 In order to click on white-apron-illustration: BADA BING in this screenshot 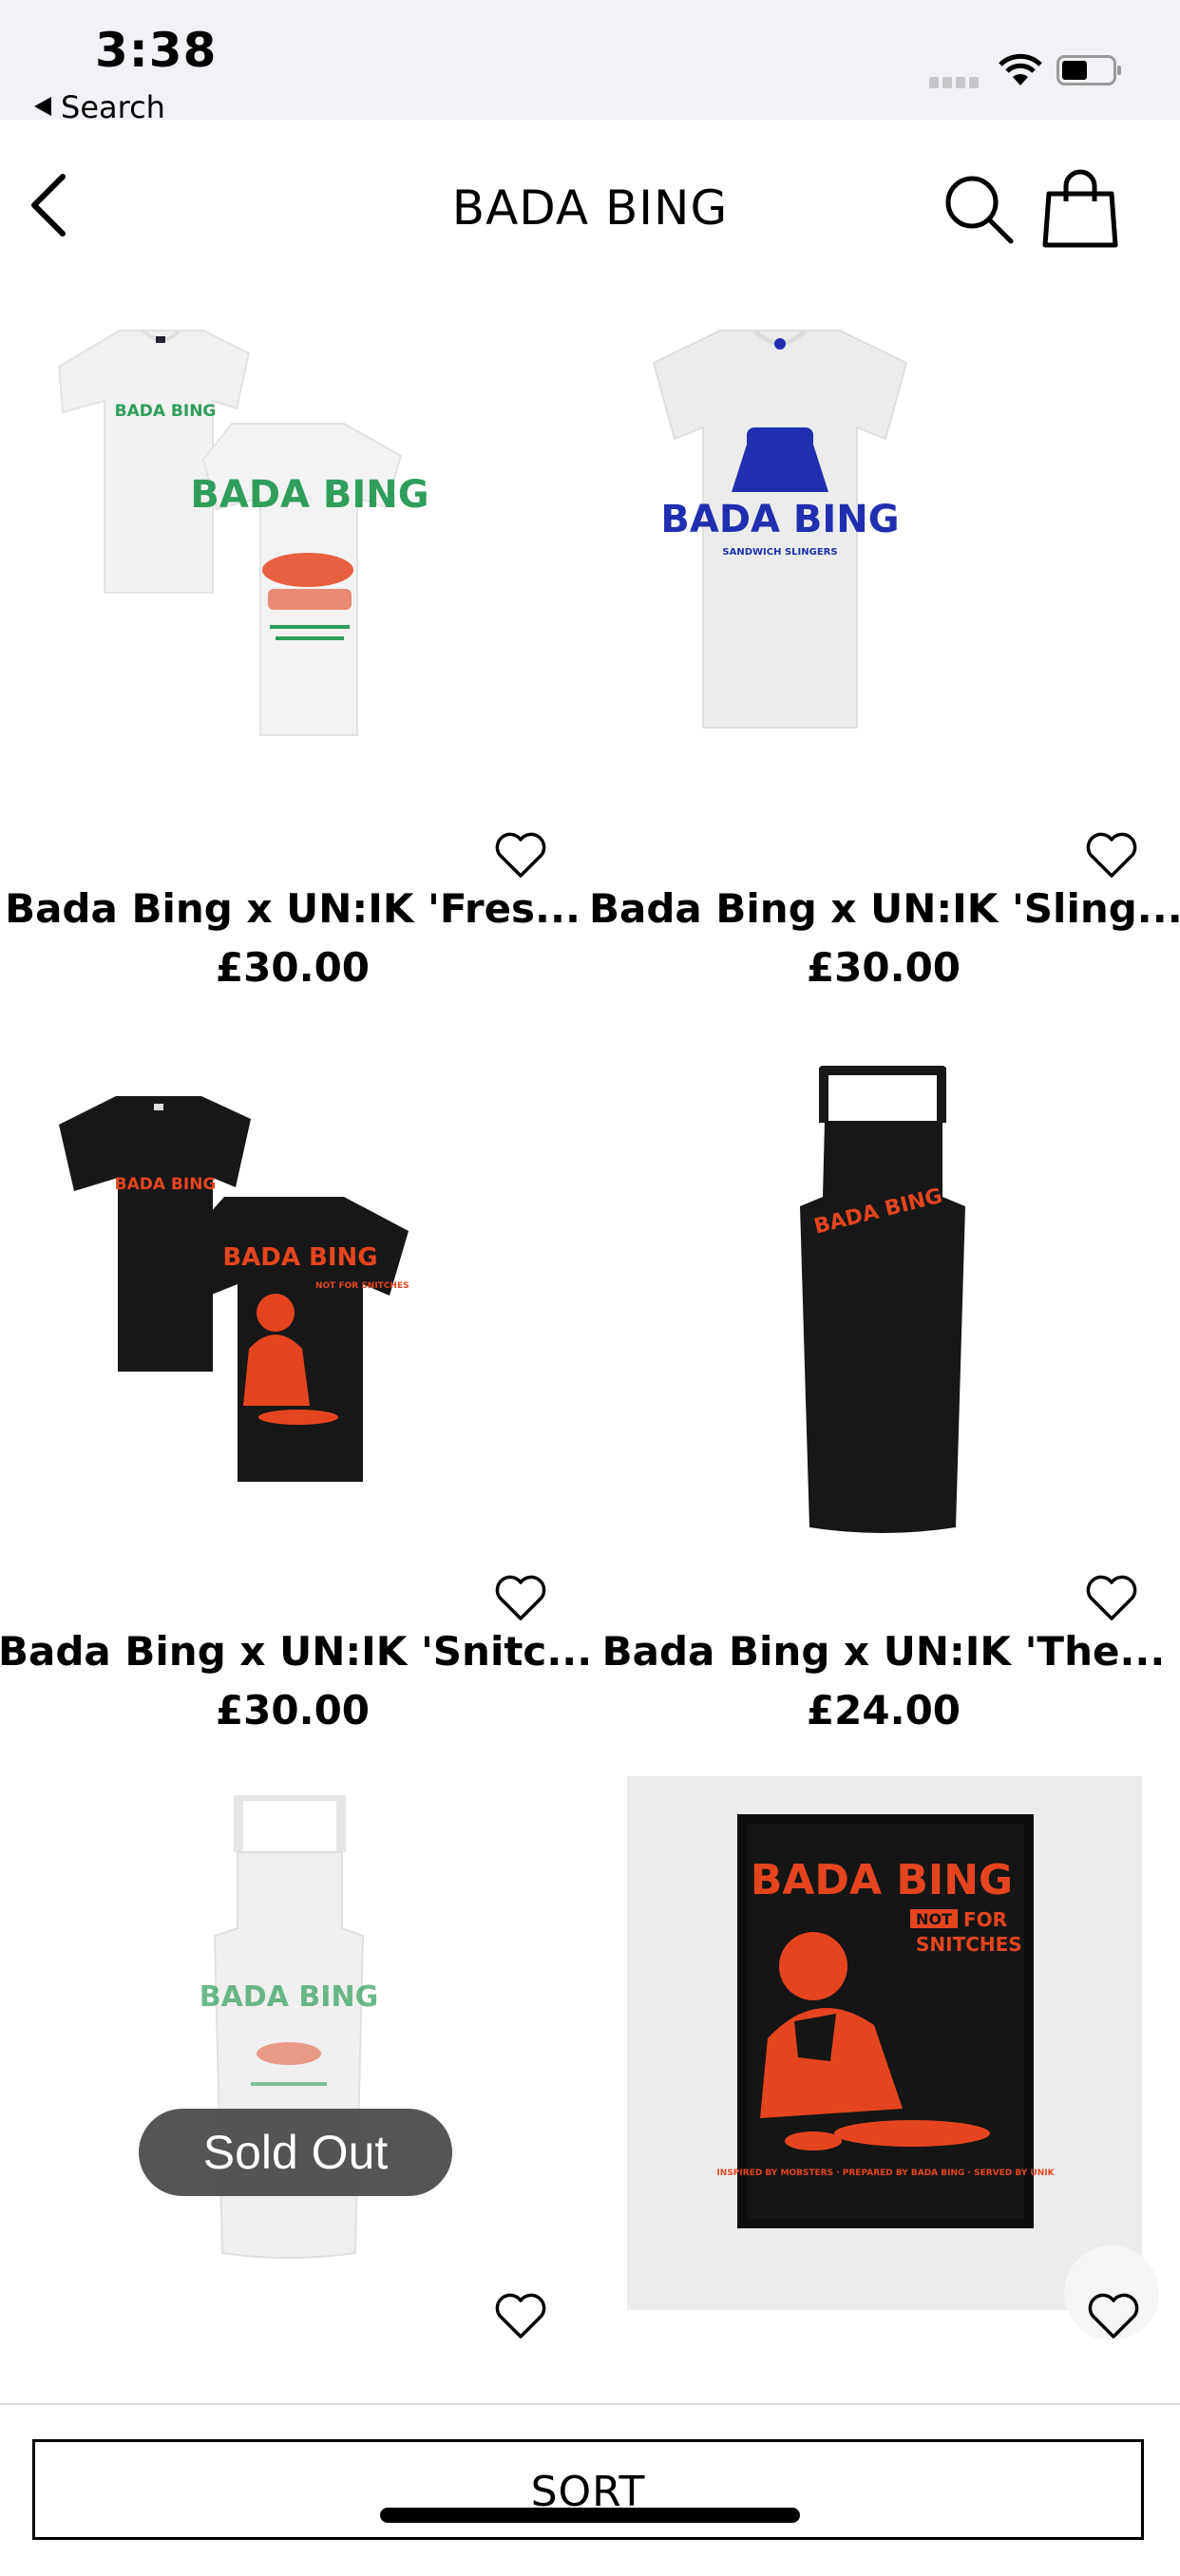, I will do `click(289, 2027)`.